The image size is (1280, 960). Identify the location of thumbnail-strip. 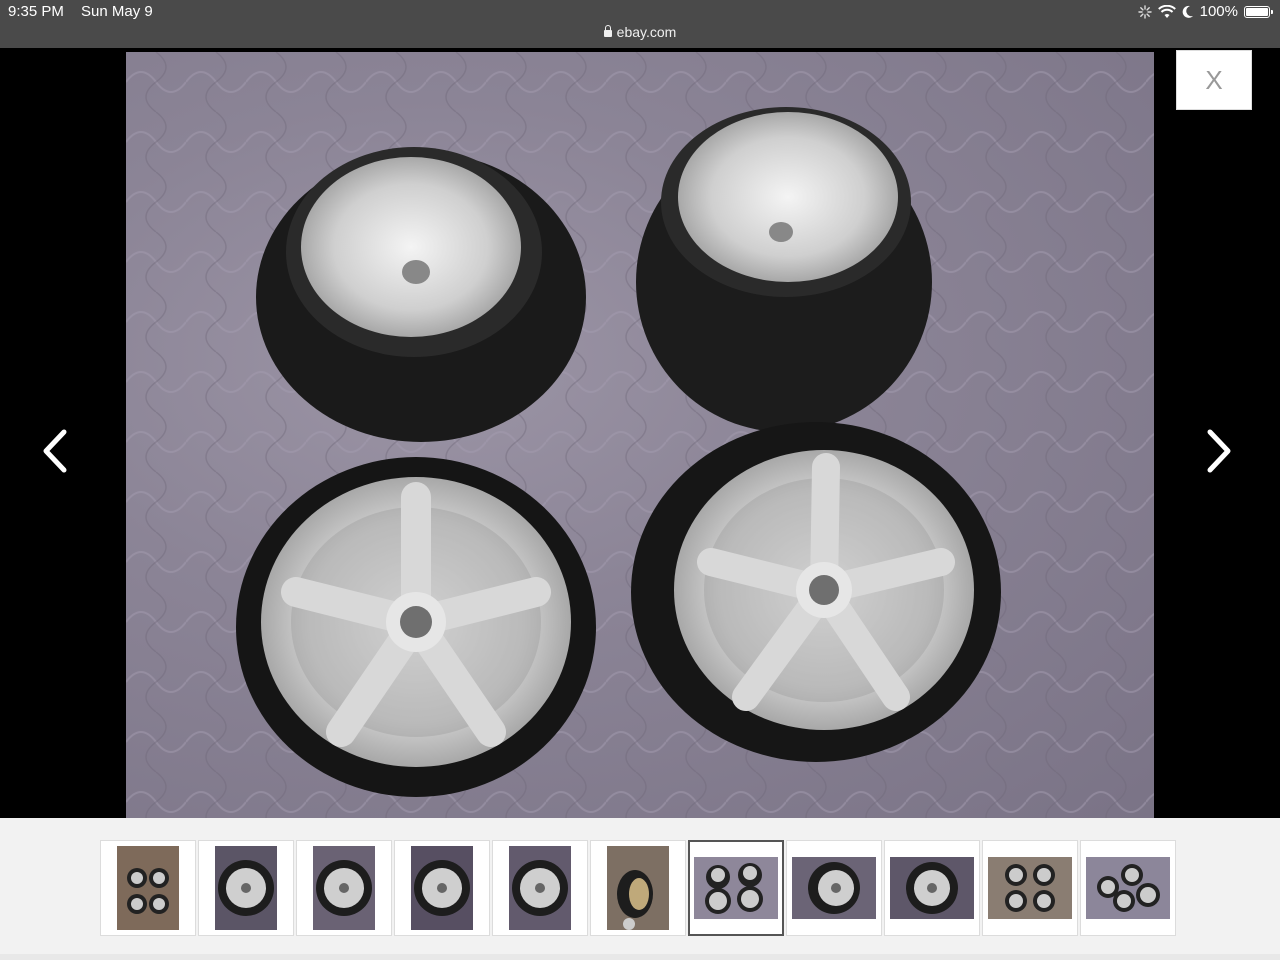
(640, 889).